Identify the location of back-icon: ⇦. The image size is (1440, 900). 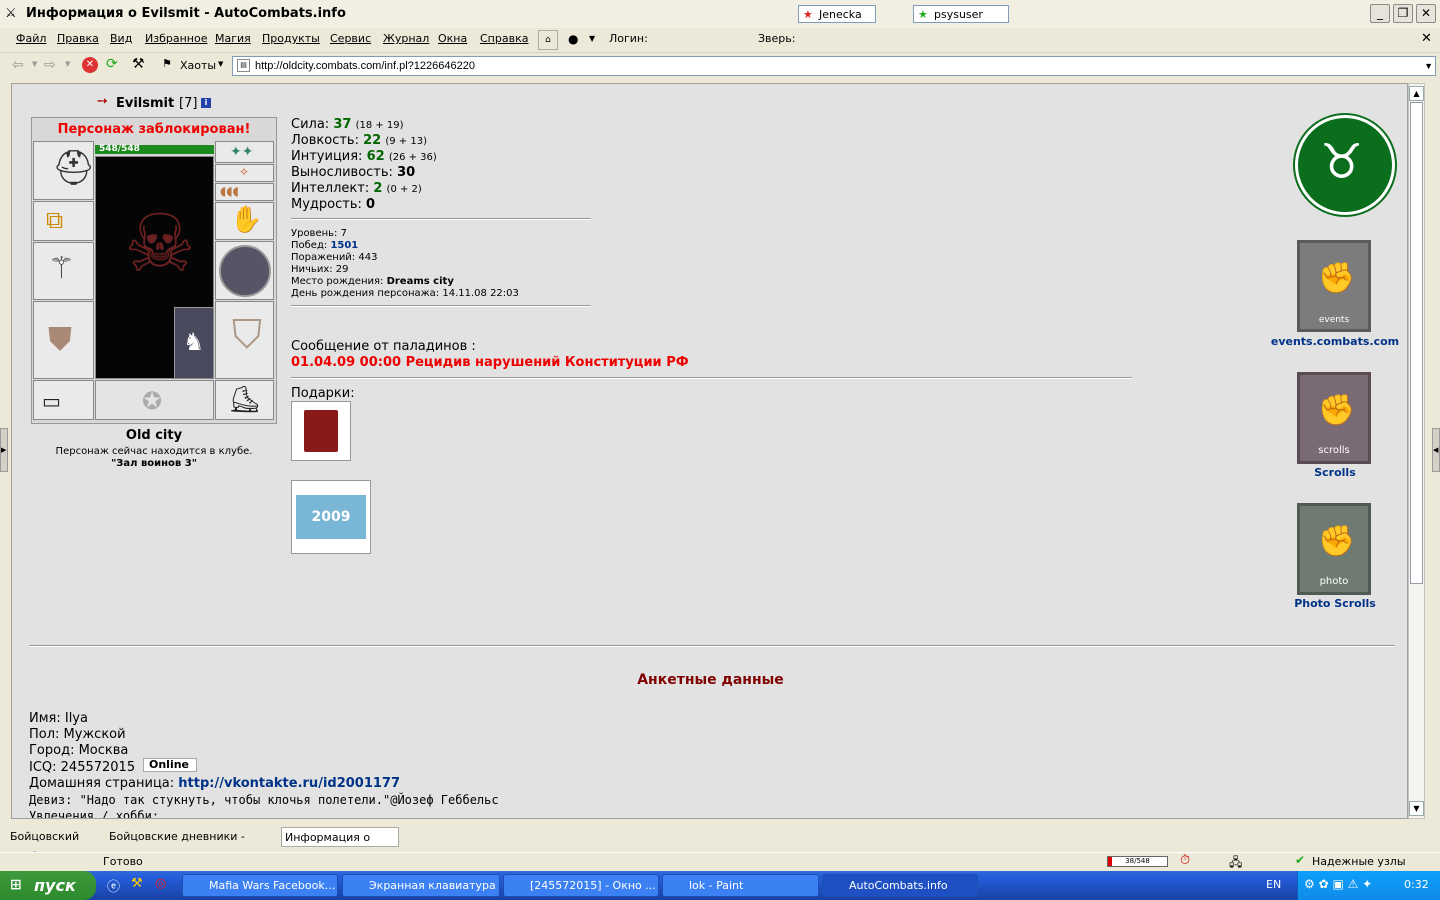
(18, 65).